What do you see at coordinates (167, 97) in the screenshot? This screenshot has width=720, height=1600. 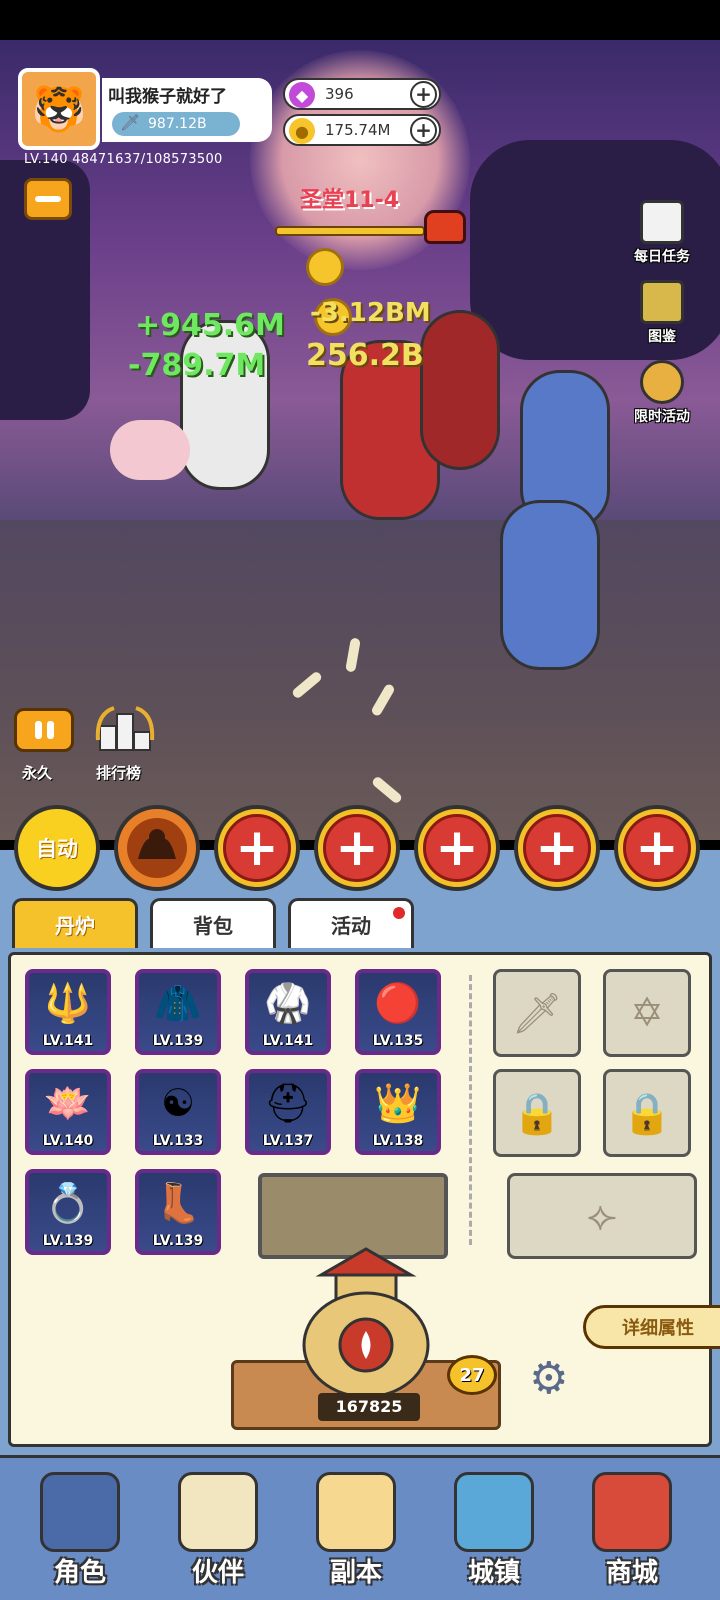 I see `player-name: 叫我猴子就好了` at bounding box center [167, 97].